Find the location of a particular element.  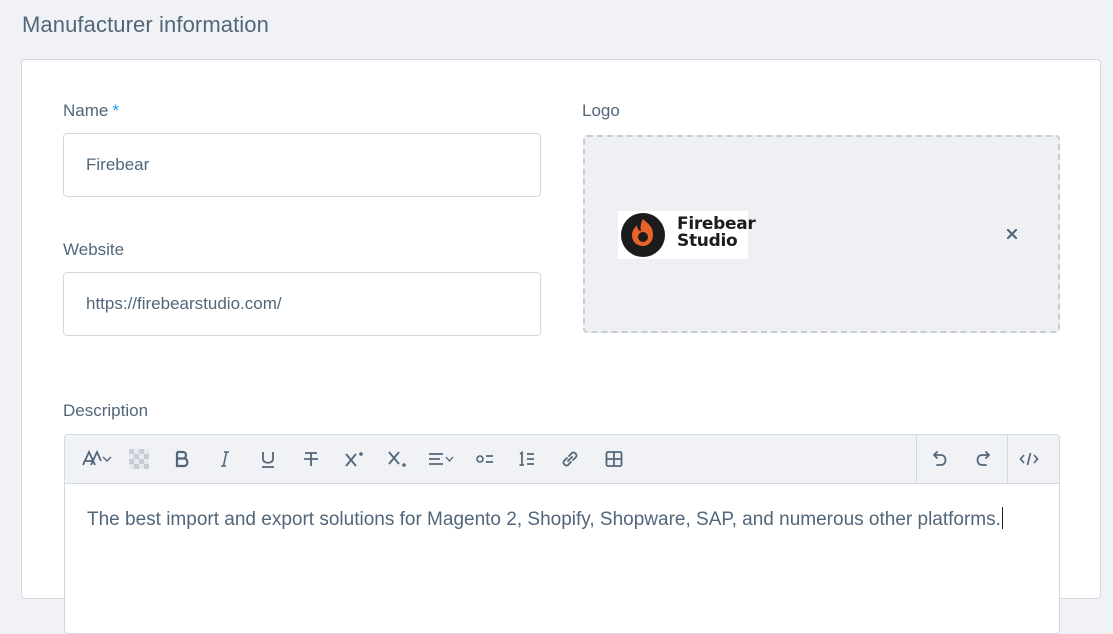

bold-icon is located at coordinates (182, 459).